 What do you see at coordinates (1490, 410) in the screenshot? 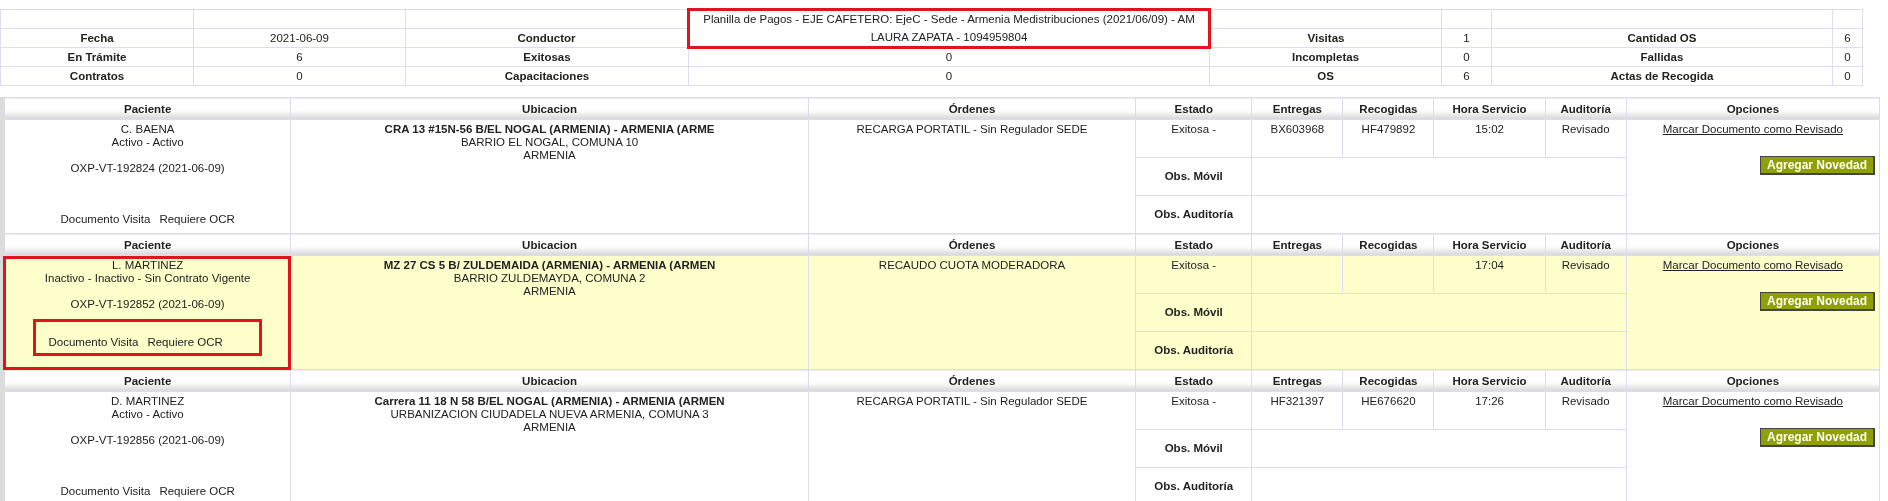
I see `table-cell: 17:26` at bounding box center [1490, 410].